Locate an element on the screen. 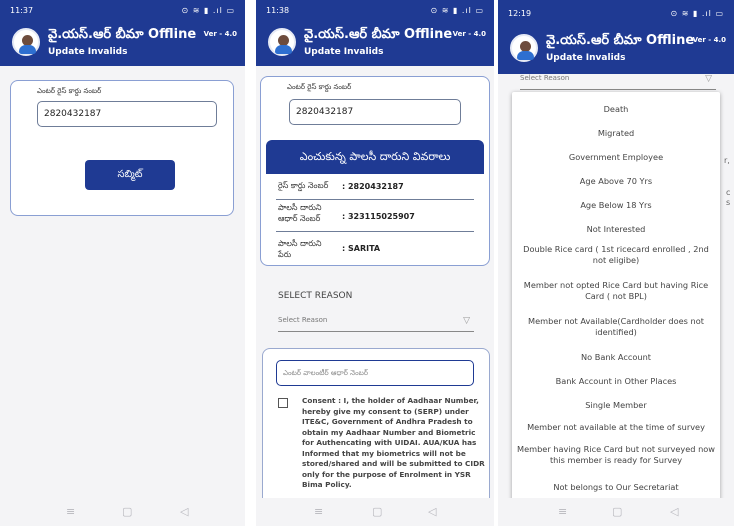 The height and width of the screenshot is (526, 734). consent-checkbox is located at coordinates (283, 403).